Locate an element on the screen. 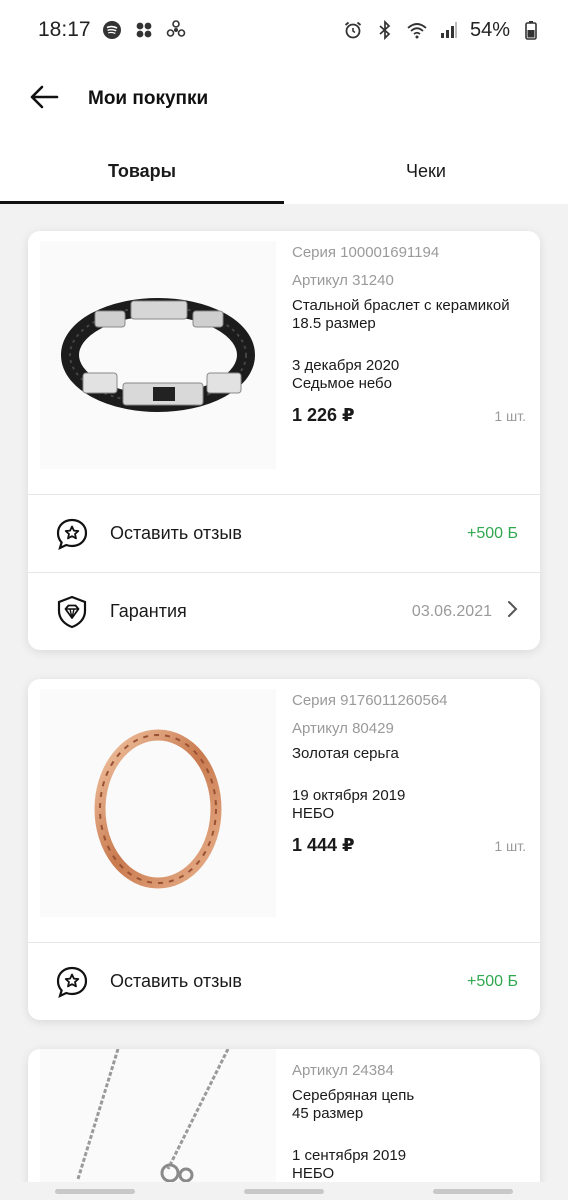 The image size is (568, 1200). product-article: Артикул 80429 is located at coordinates (343, 728).